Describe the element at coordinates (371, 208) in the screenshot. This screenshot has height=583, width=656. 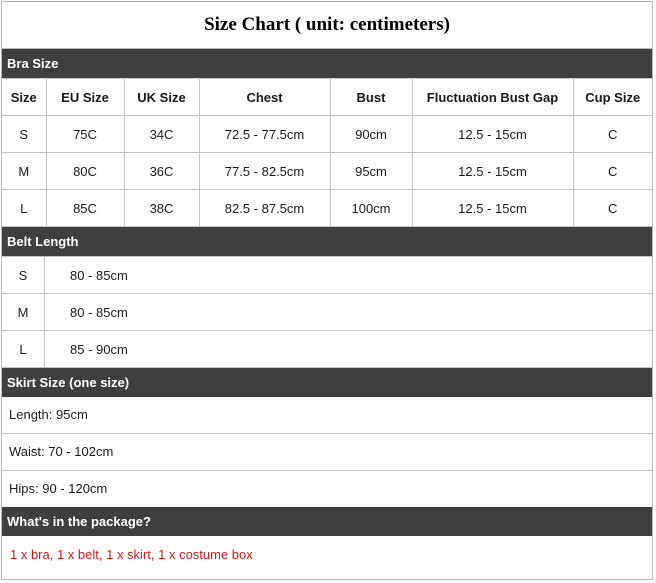
I see `cell-bust: 100cm` at that location.